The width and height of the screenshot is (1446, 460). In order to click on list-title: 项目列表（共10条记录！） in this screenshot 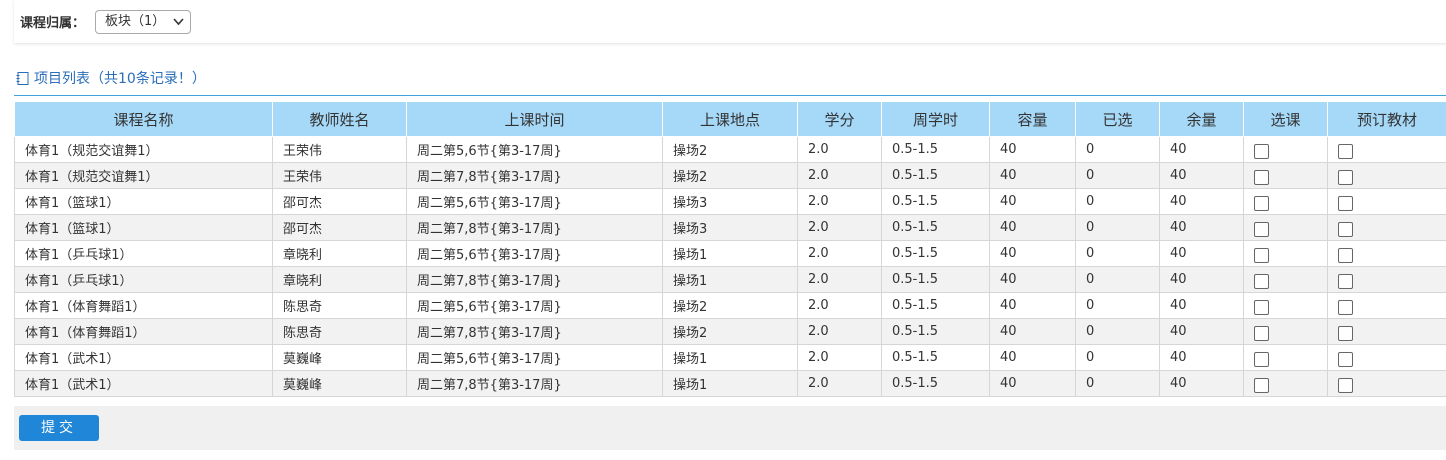, I will do `click(111, 78)`.